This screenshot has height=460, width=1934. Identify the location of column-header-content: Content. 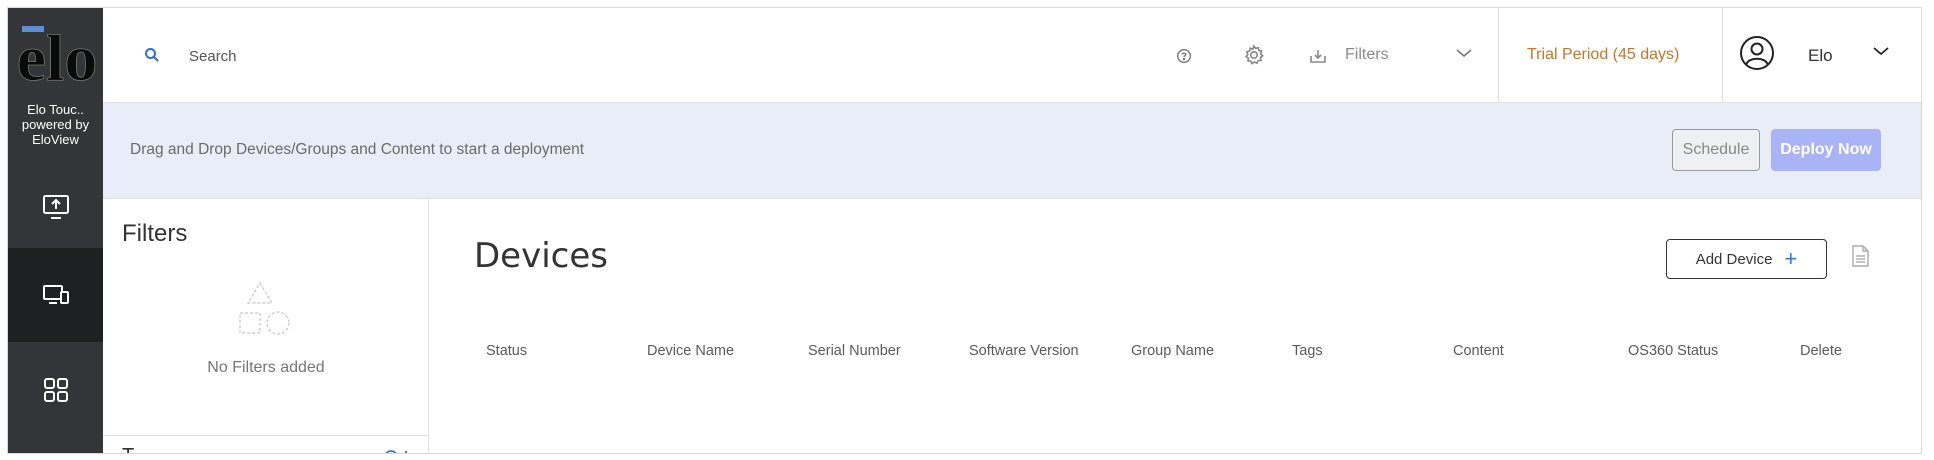
(1478, 351).